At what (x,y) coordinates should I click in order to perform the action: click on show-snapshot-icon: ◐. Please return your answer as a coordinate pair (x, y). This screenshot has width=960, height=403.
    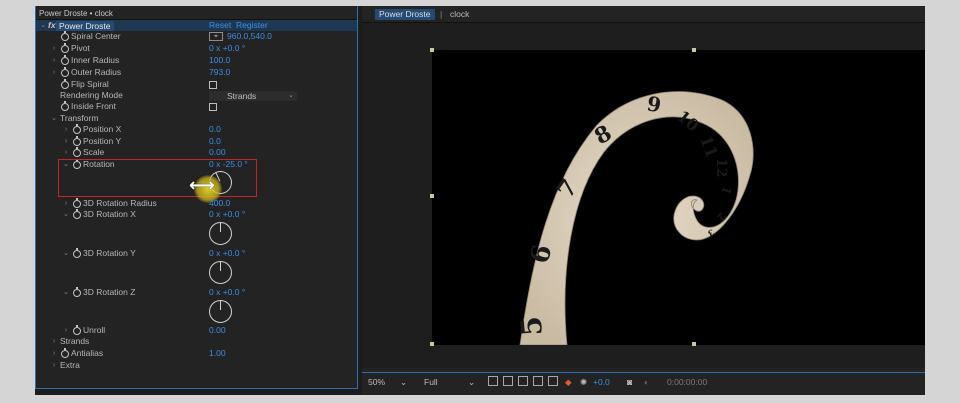
    Looking at the image, I should click on (646, 382).